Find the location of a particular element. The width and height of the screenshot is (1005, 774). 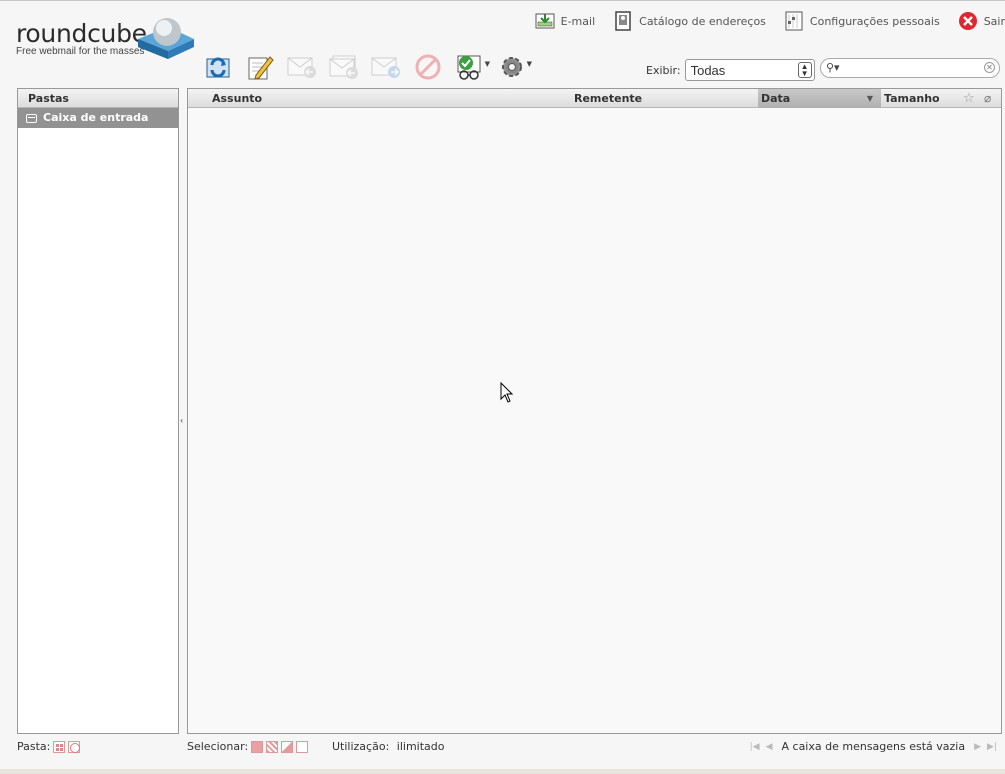

more-menu-caret-icon: ▼ is located at coordinates (529, 64).